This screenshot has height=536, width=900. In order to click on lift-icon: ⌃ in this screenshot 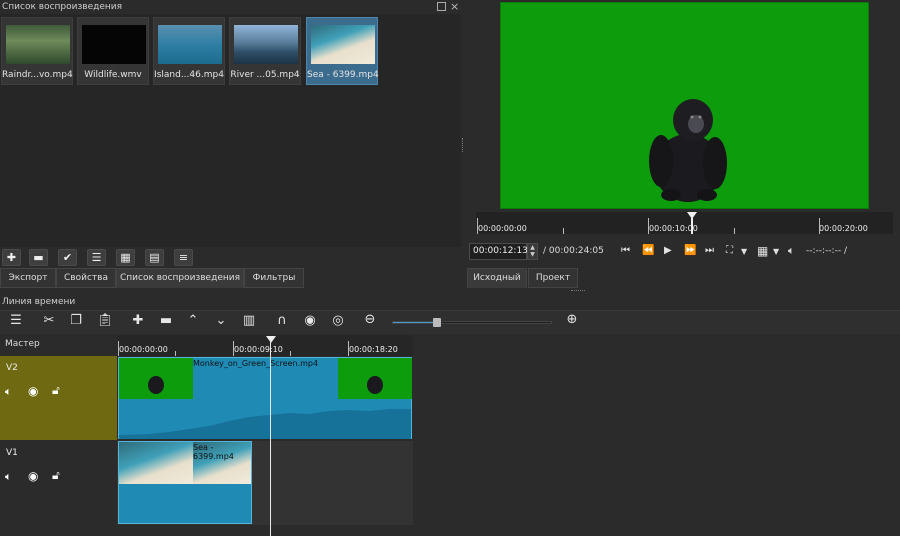, I will do `click(193, 321)`.